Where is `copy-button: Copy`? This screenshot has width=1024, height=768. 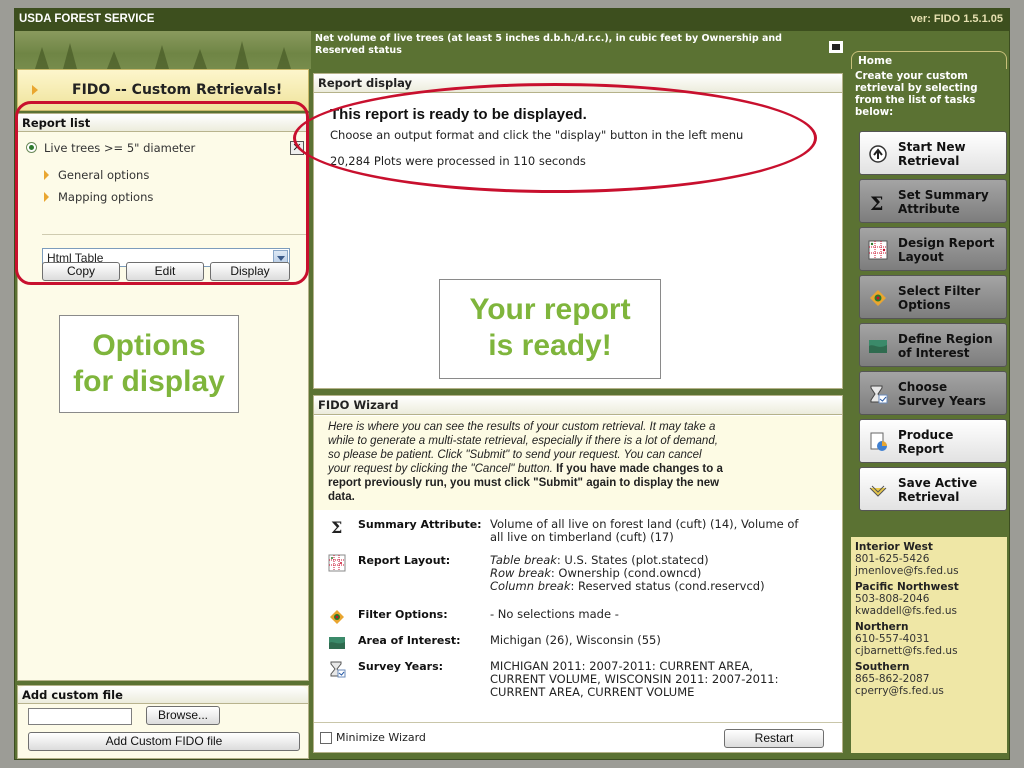 copy-button: Copy is located at coordinates (81, 271).